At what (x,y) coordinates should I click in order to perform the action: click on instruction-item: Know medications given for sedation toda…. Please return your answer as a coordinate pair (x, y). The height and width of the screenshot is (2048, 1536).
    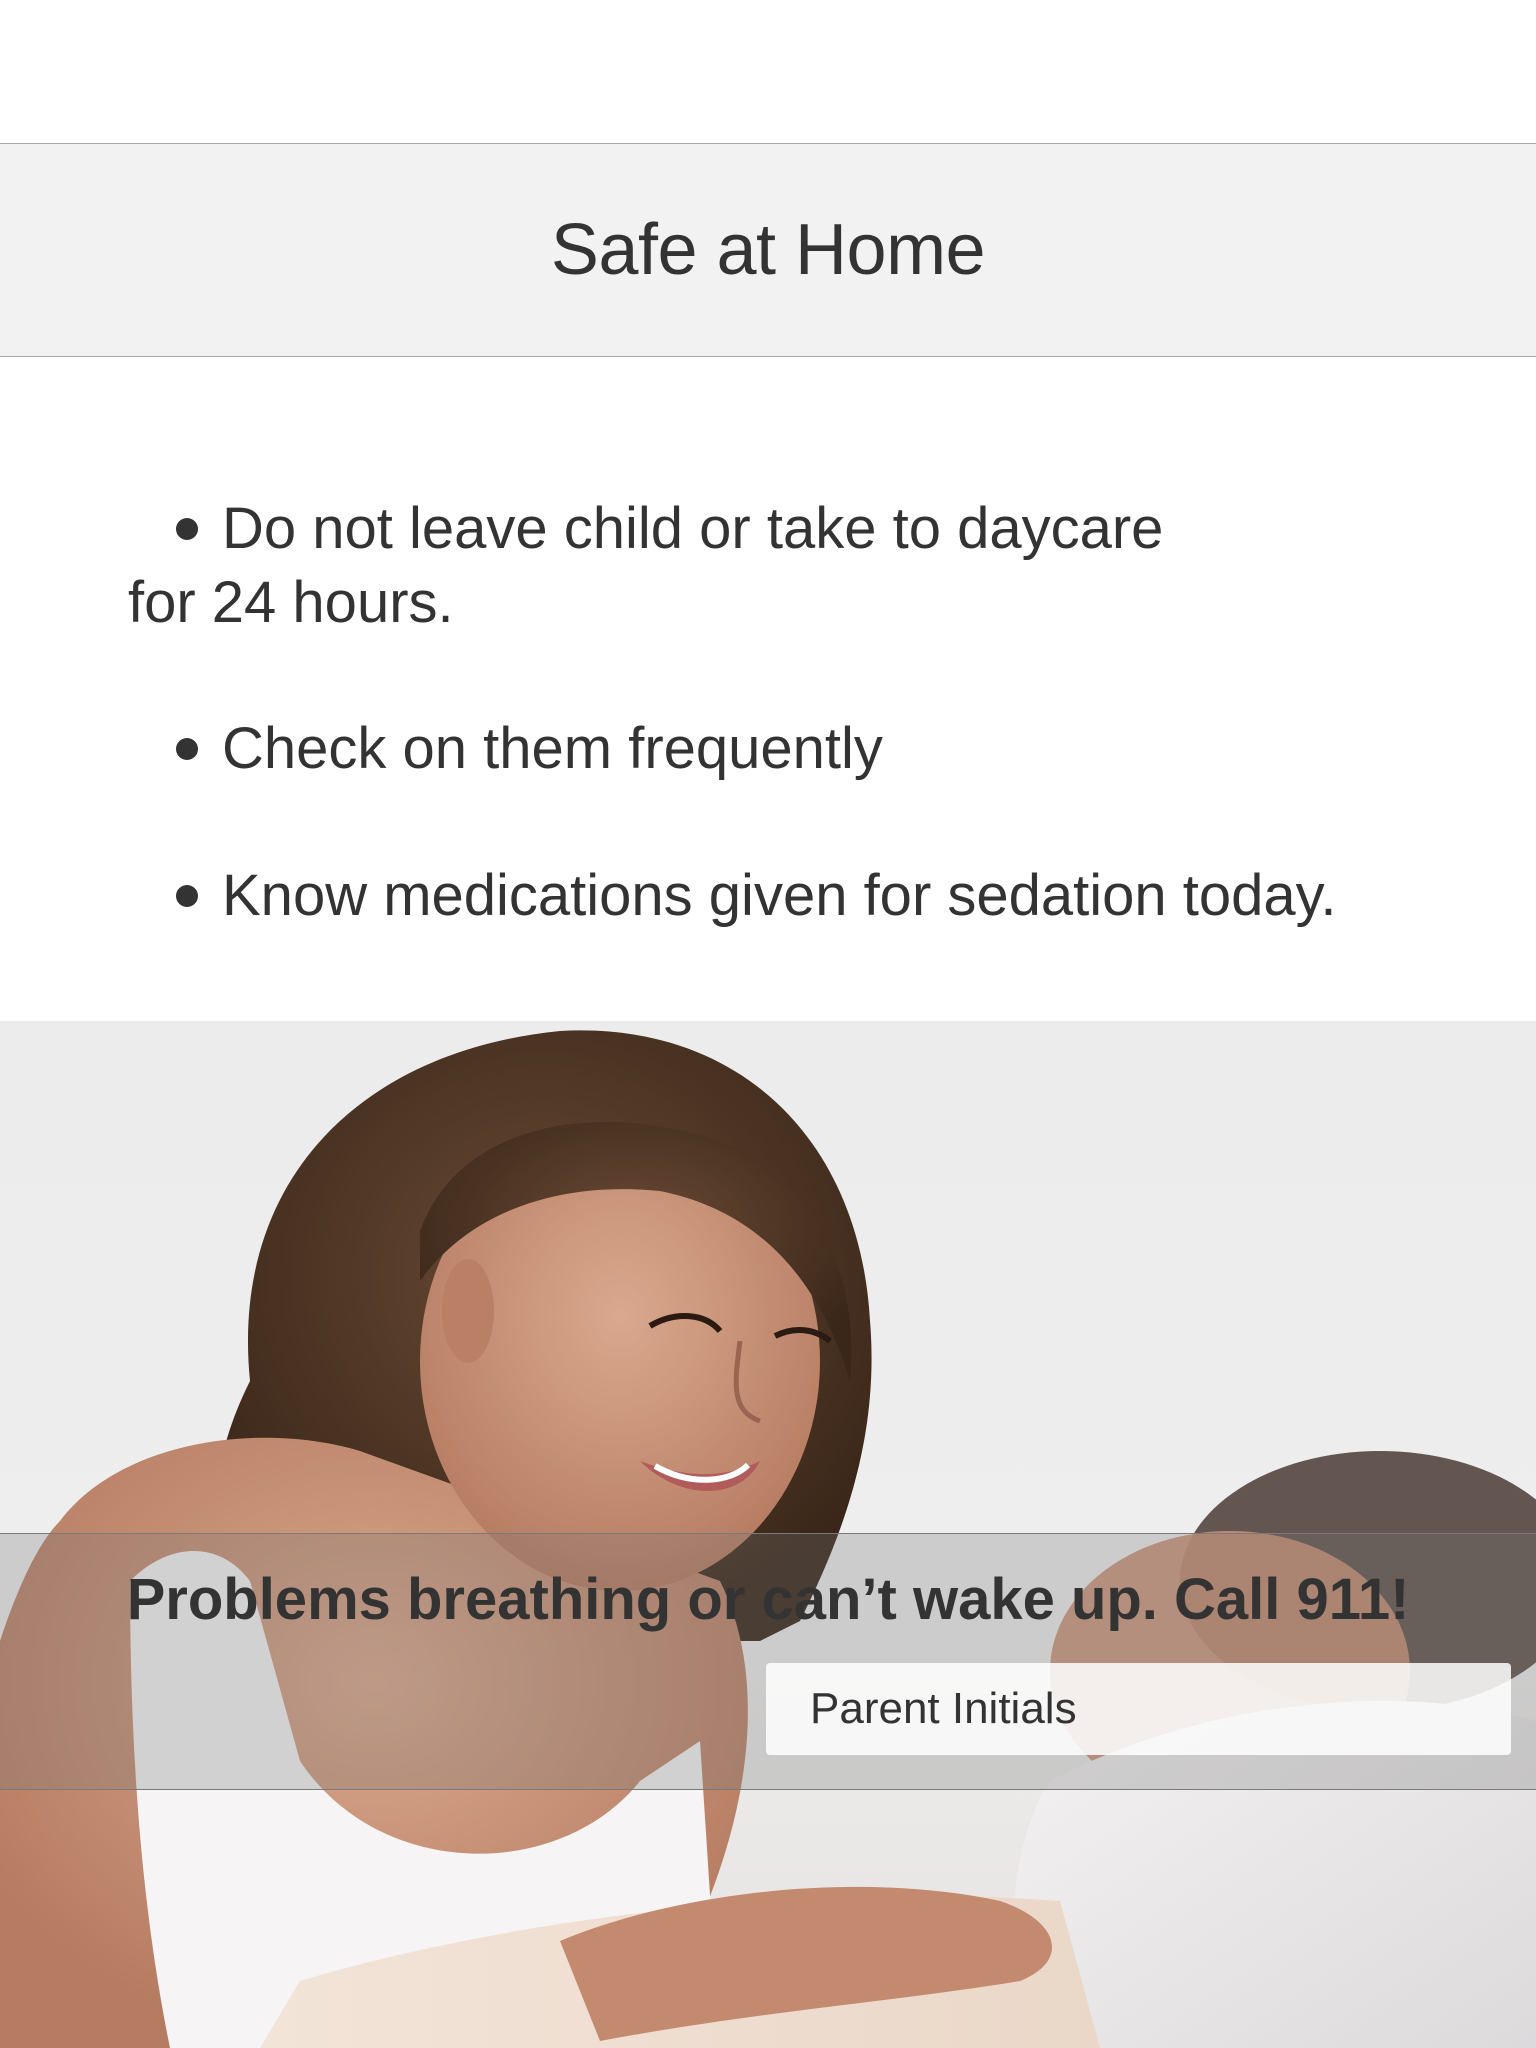
    Looking at the image, I should click on (756, 896).